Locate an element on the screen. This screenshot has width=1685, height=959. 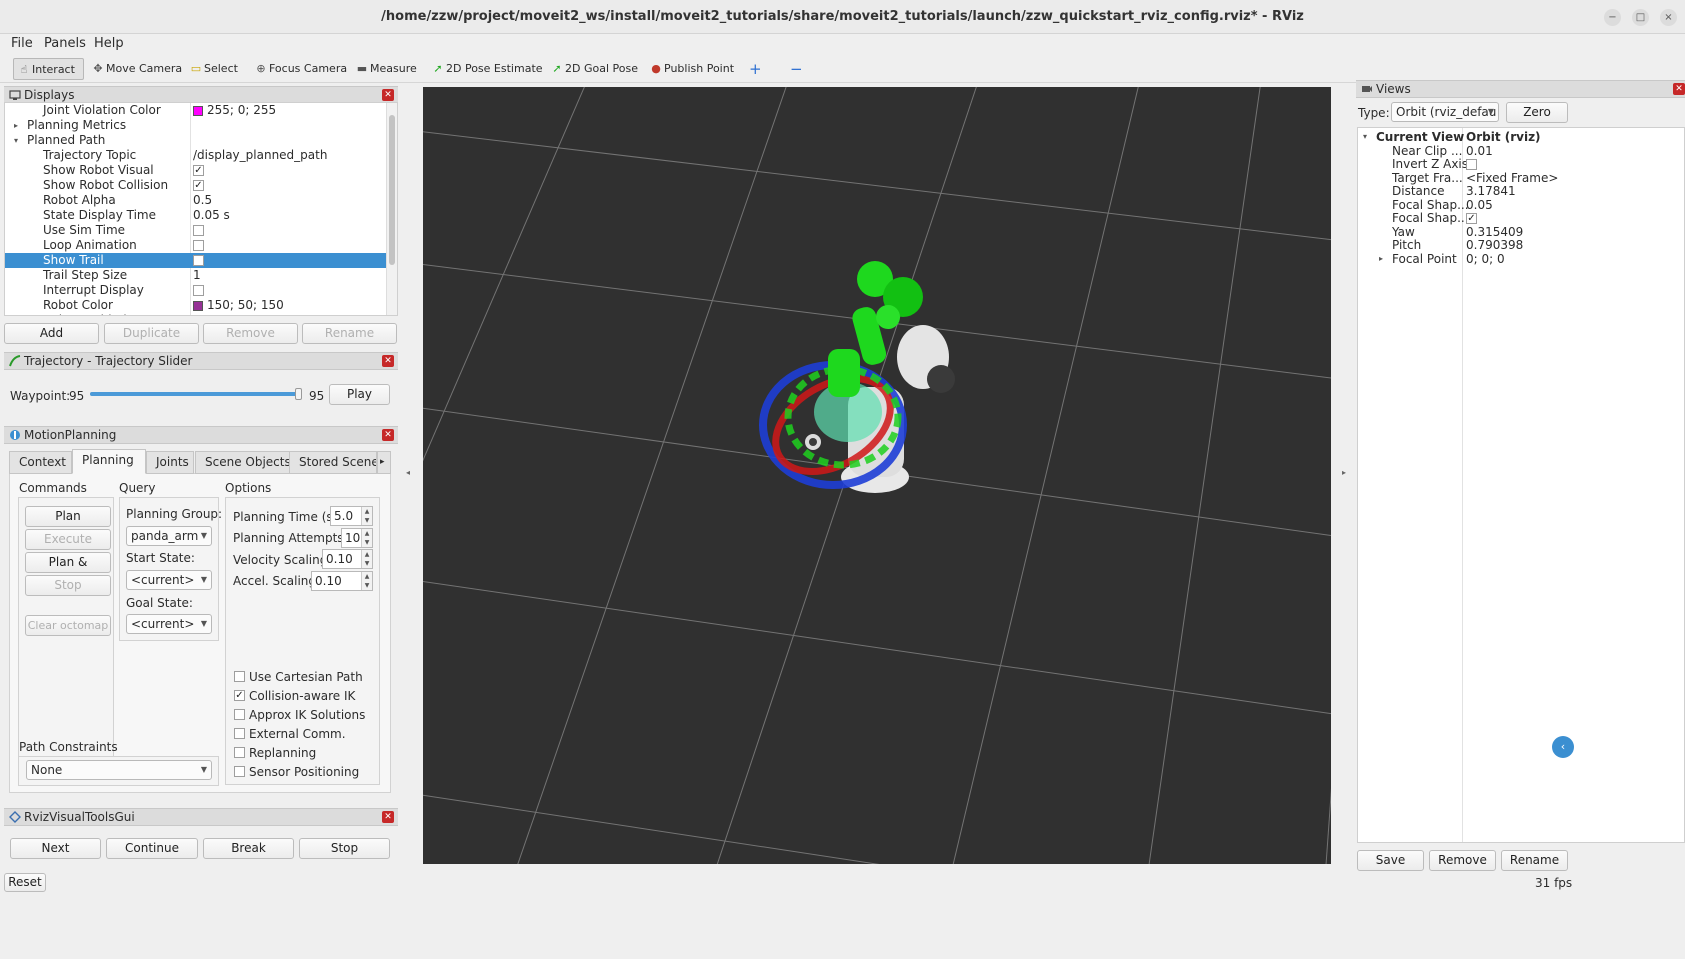
goal-state-select: <current> ▼ is located at coordinates (169, 624).